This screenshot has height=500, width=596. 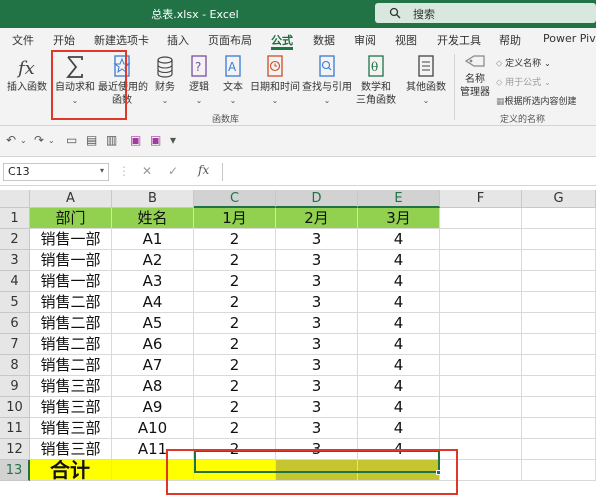 I want to click on tab-power-pivot: Power Pivo, so click(x=569, y=38).